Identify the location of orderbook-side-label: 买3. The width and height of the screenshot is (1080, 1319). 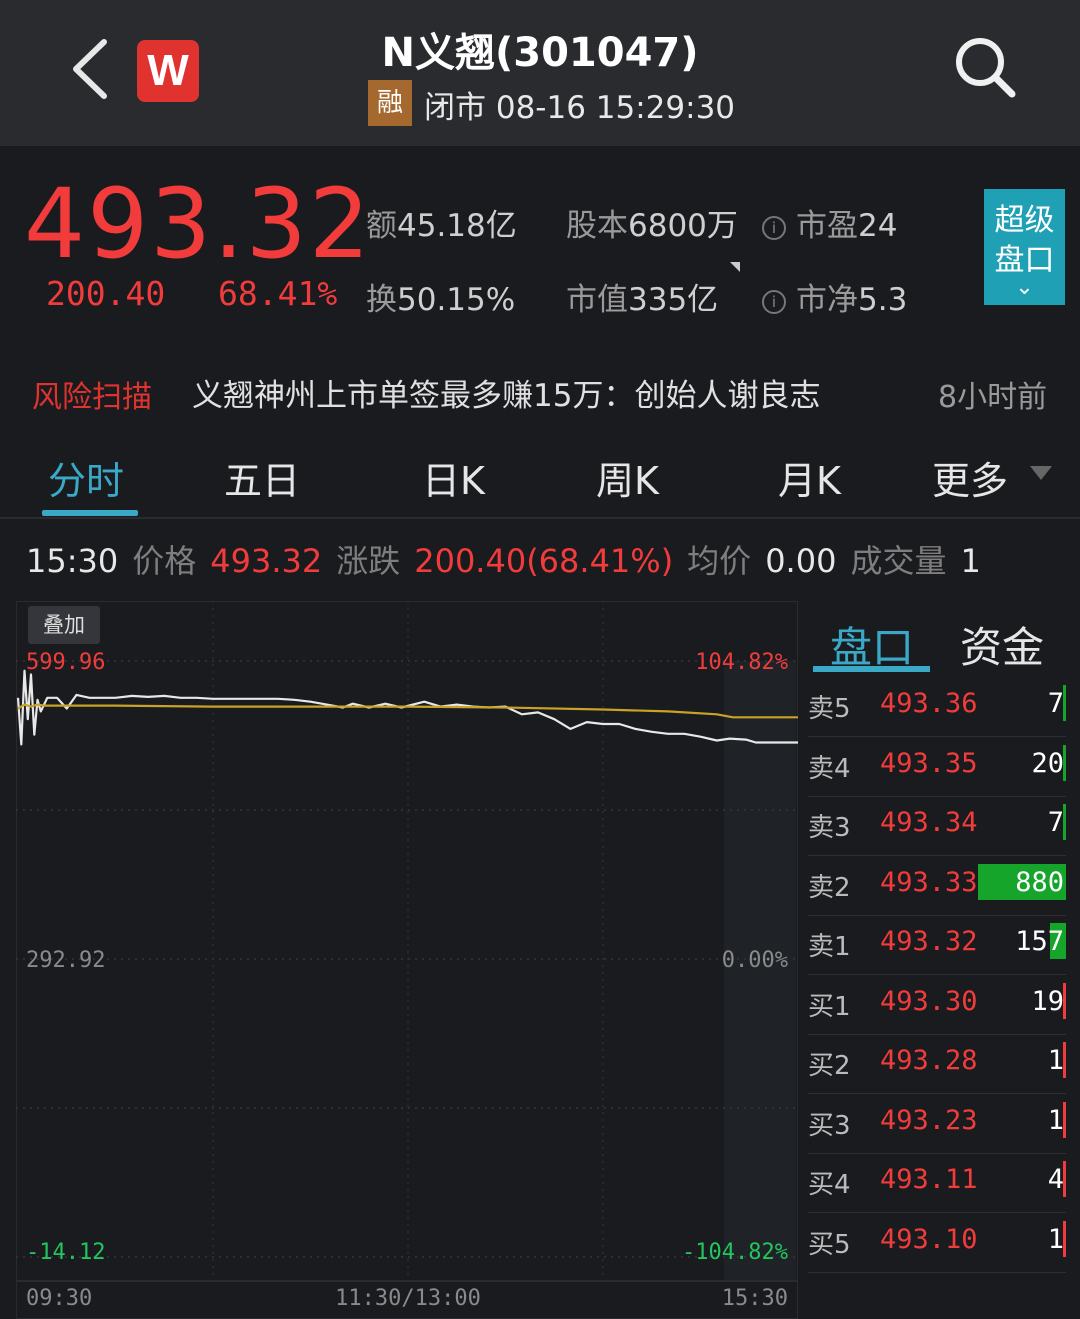
(829, 1125).